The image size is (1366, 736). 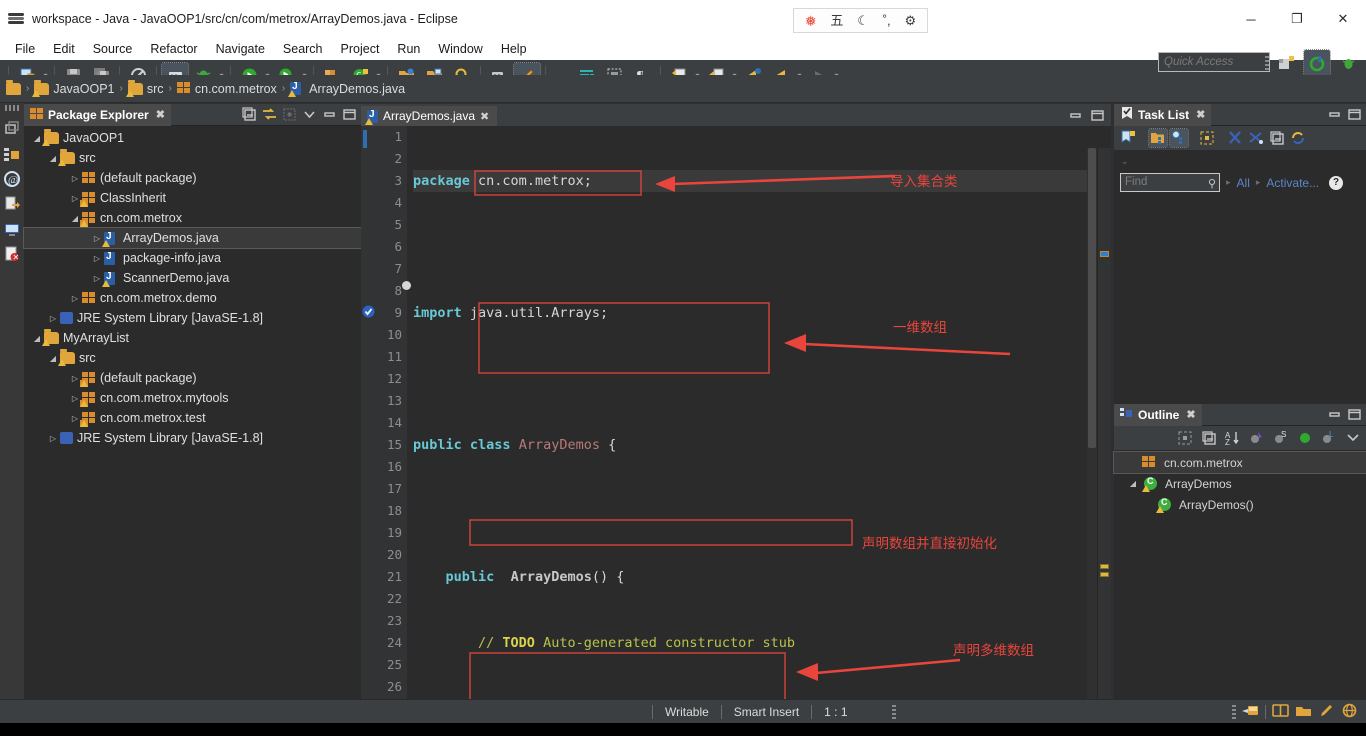 What do you see at coordinates (192, 418) in the screenshot?
I see `tree-row-test: ▷ cn.com.metrox.test` at bounding box center [192, 418].